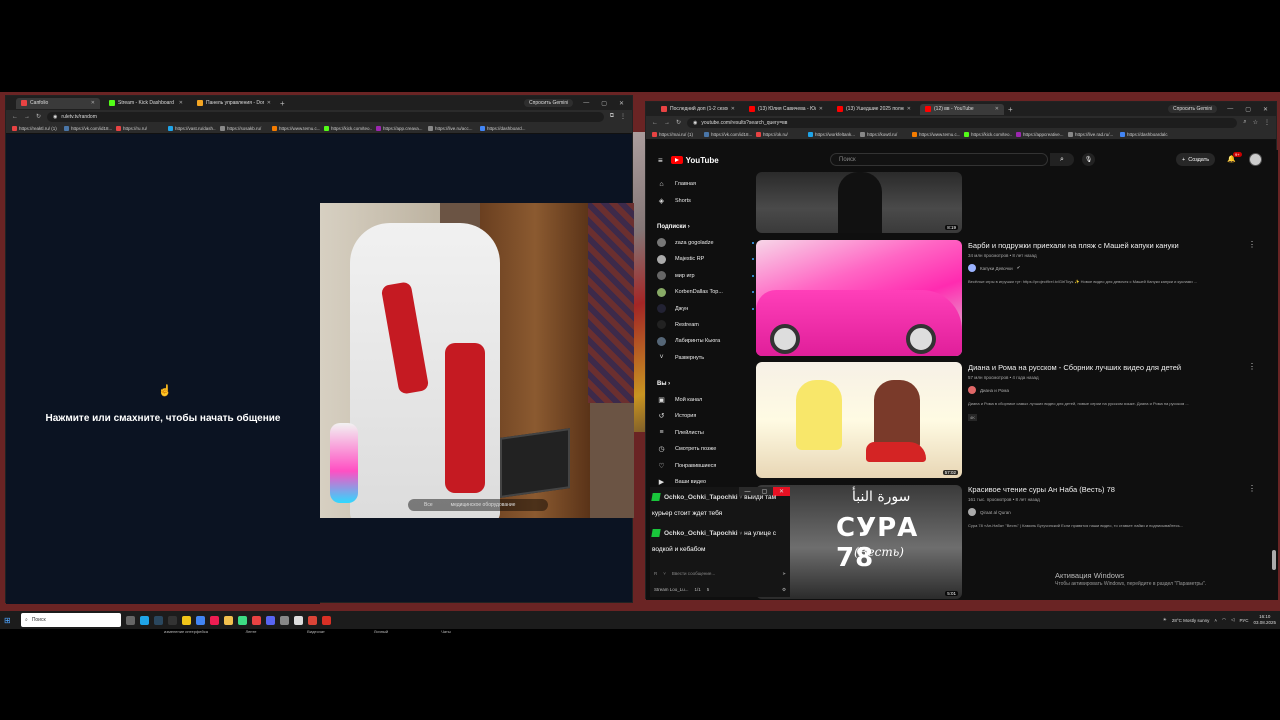 Image resolution: width=1280 pixels, height=720 pixels. I want to click on sidebar-item-you: ♡ Понравившиеся, so click(704, 465).